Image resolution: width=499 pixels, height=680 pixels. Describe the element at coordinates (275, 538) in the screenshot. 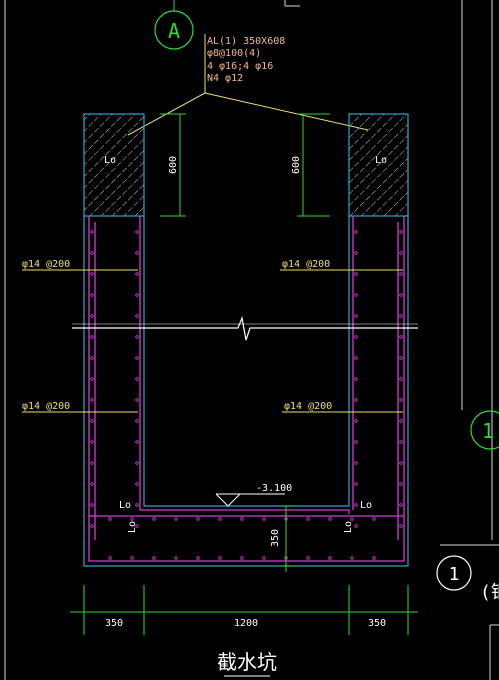

I see `dim-350-vertical-label: 350` at that location.